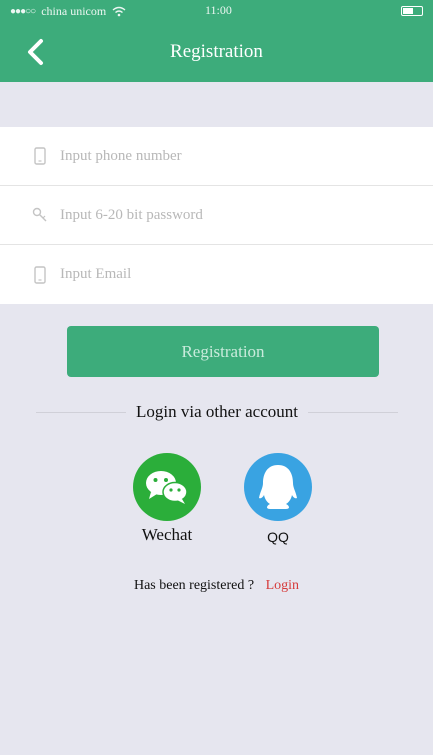 The image size is (433, 755). Describe the element at coordinates (412, 11) in the screenshot. I see `battery-icon` at that location.